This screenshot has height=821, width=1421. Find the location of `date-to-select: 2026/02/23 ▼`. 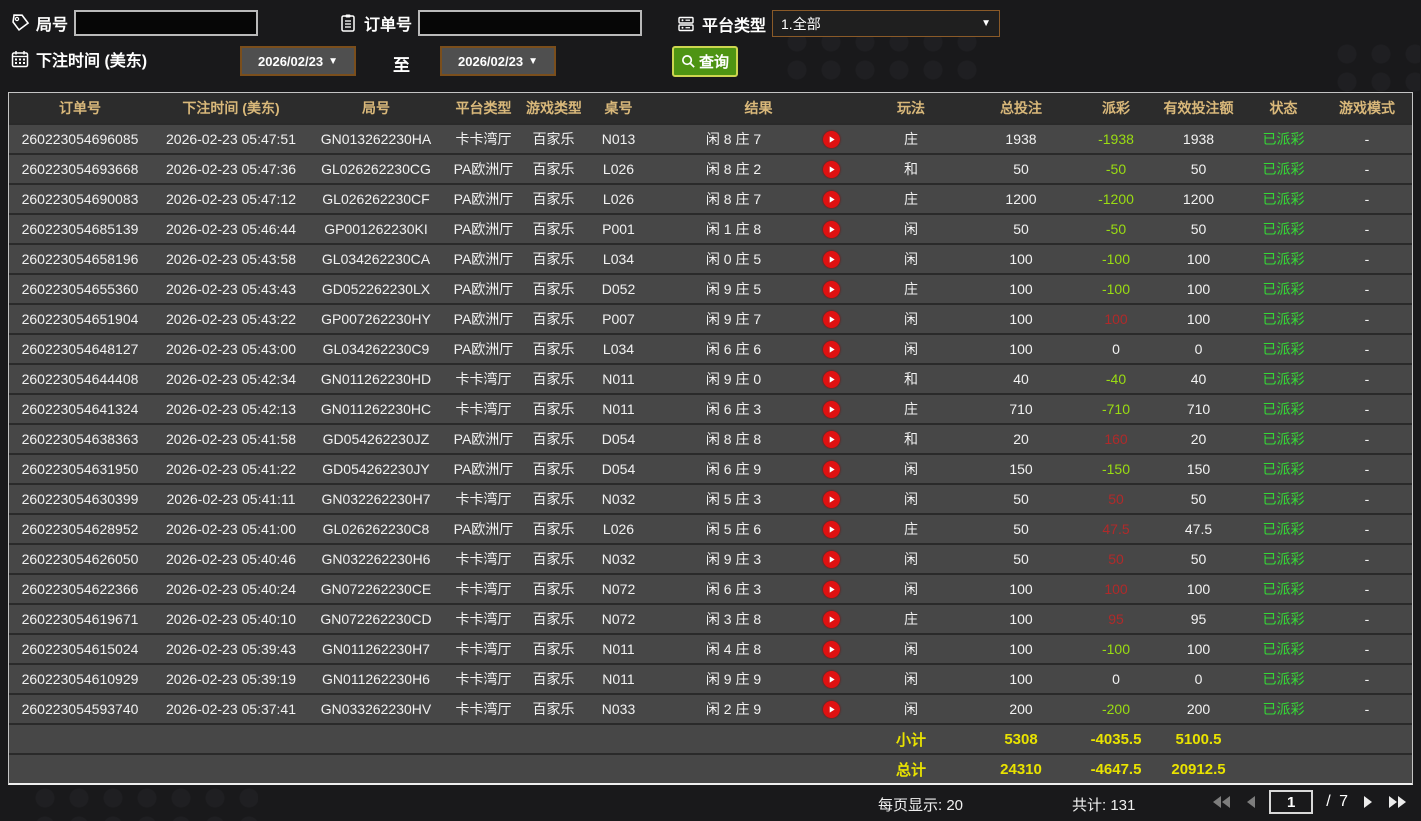

date-to-select: 2026/02/23 ▼ is located at coordinates (498, 61).